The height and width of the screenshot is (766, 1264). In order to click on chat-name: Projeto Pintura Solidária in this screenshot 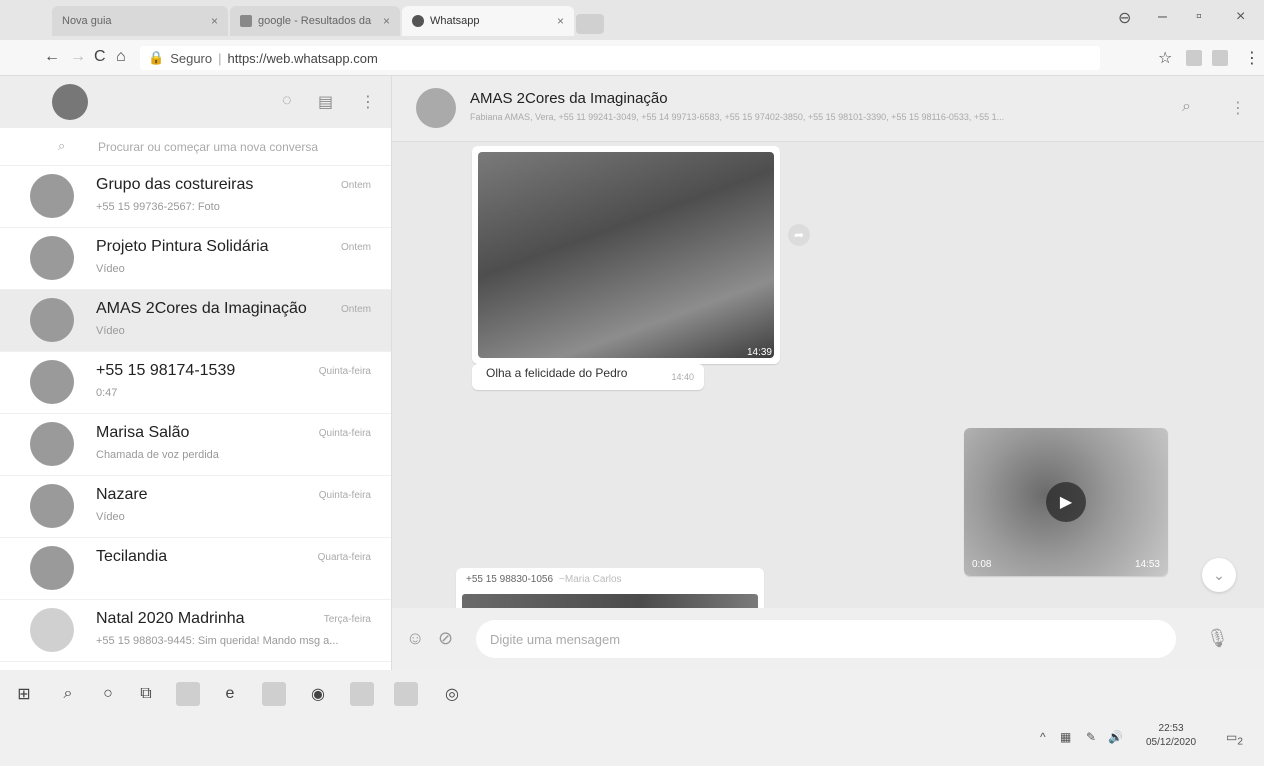, I will do `click(182, 246)`.